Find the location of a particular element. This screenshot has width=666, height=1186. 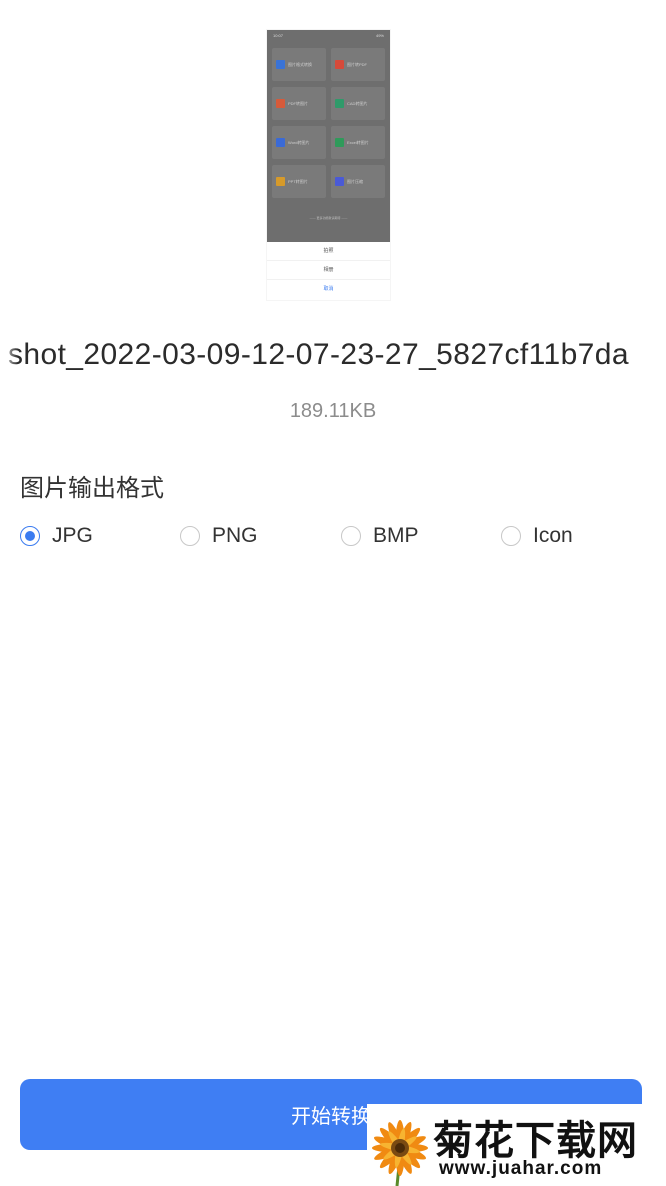

preview-status-bar: 10:07 49% is located at coordinates (328, 35).